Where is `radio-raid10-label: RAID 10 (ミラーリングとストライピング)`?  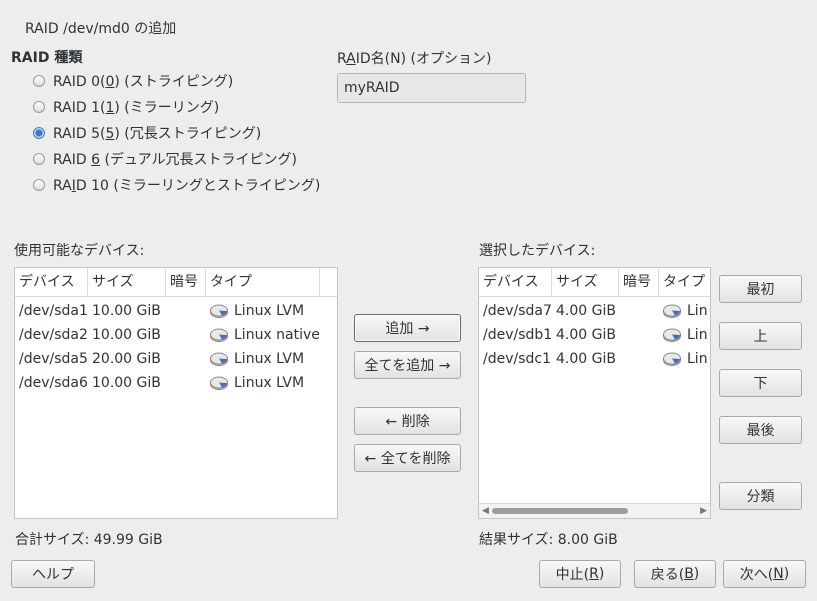
radio-raid10-label: RAID 10 (ミラーリングとストライピング) is located at coordinates (187, 186).